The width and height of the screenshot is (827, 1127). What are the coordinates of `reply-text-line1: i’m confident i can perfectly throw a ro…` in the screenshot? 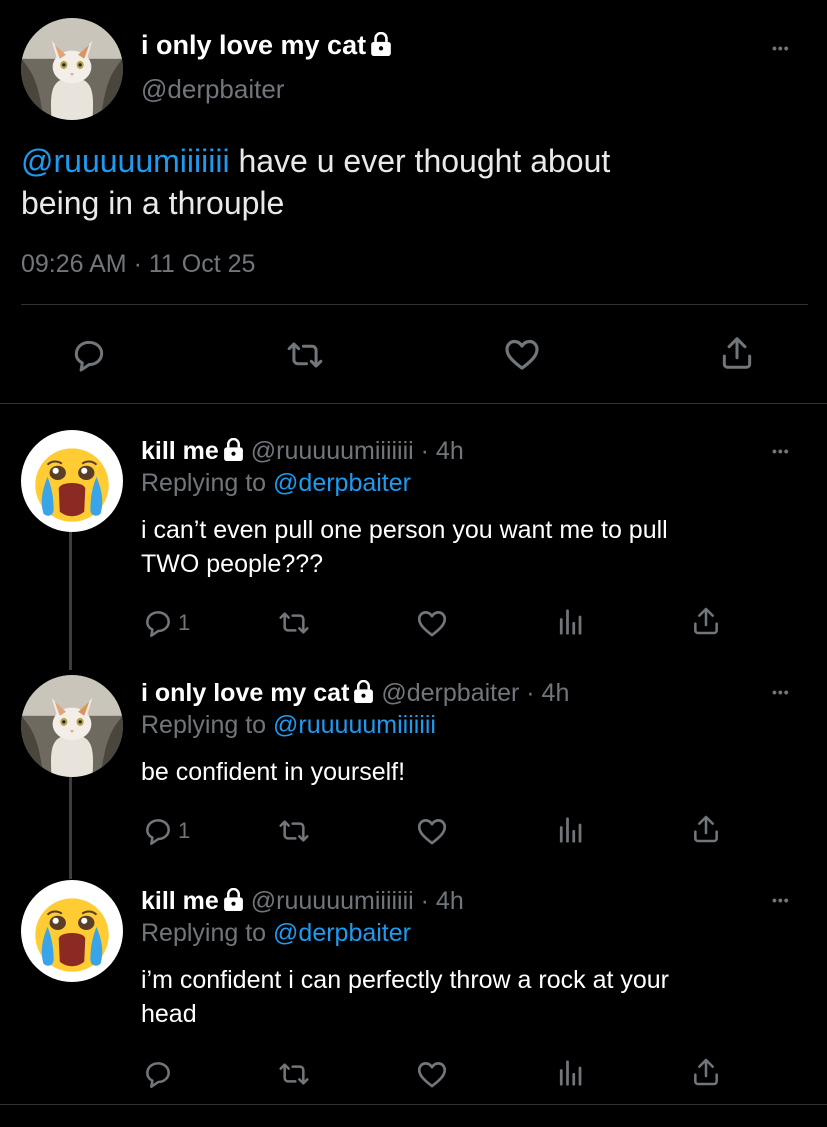 It's located at (405, 980).